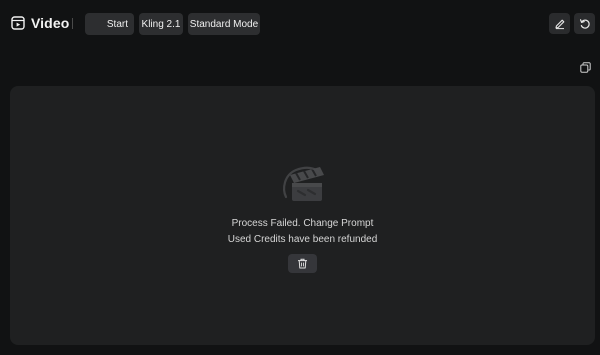 The image size is (600, 355). What do you see at coordinates (302, 239) in the screenshot?
I see `refund-message: Used Credits have been refunded` at bounding box center [302, 239].